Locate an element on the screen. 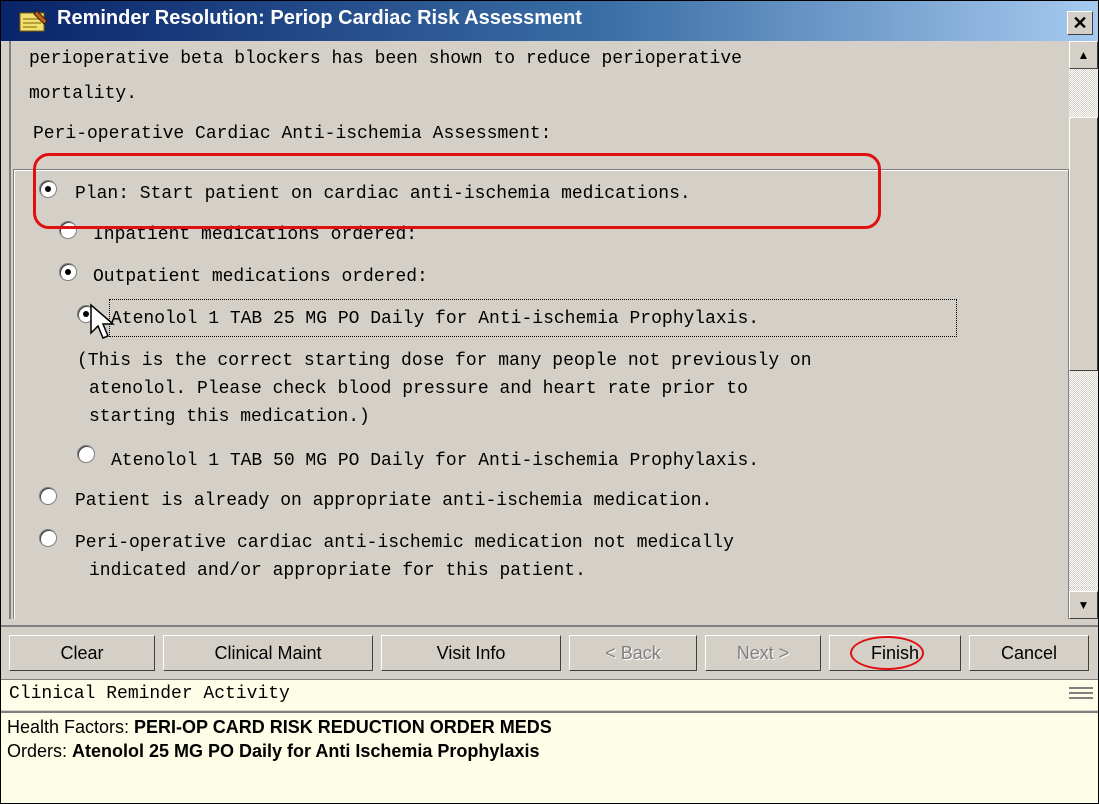 The image size is (1099, 804). finish-highlight-annotation is located at coordinates (887, 653).